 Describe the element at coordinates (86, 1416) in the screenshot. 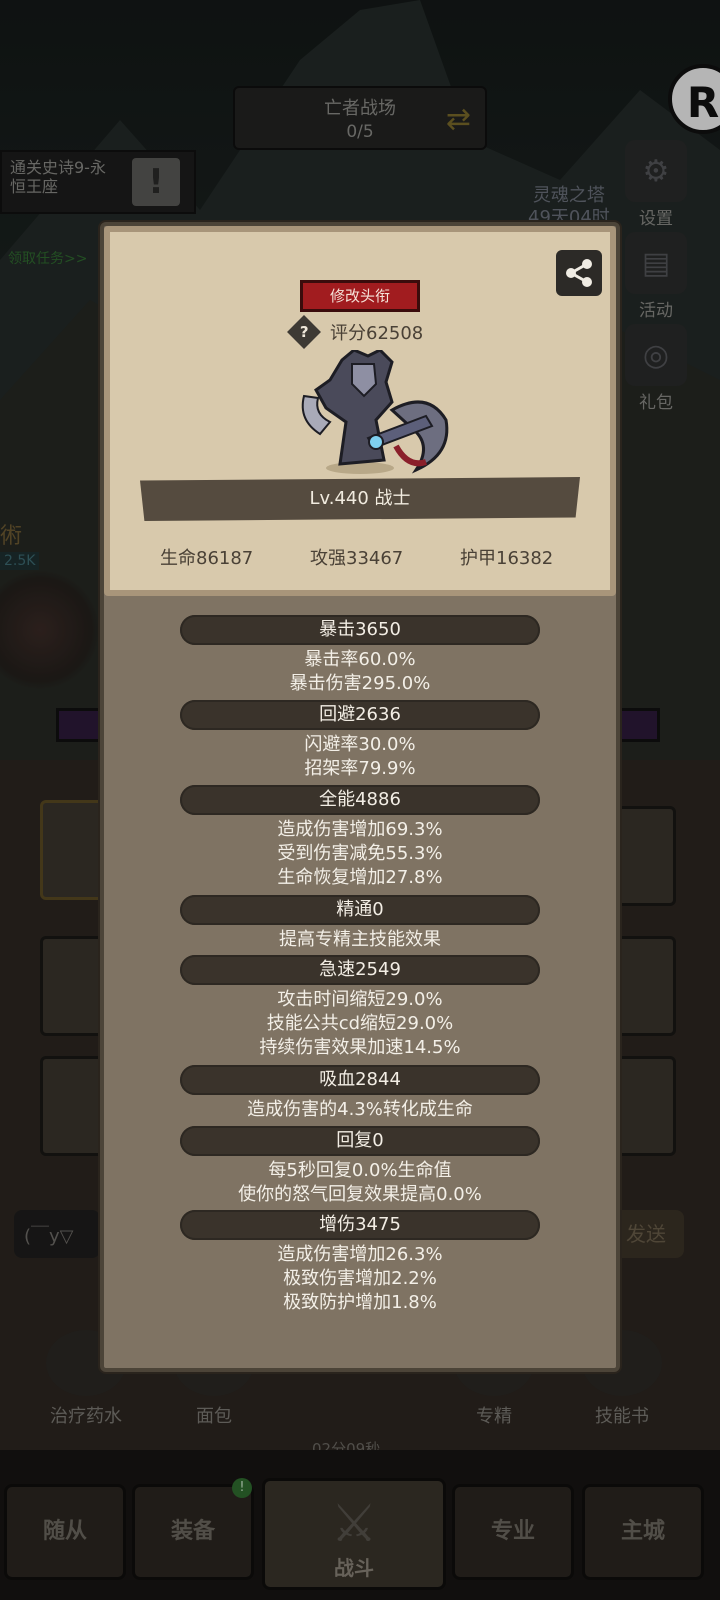

I see `skill-label: 治疗药水` at that location.